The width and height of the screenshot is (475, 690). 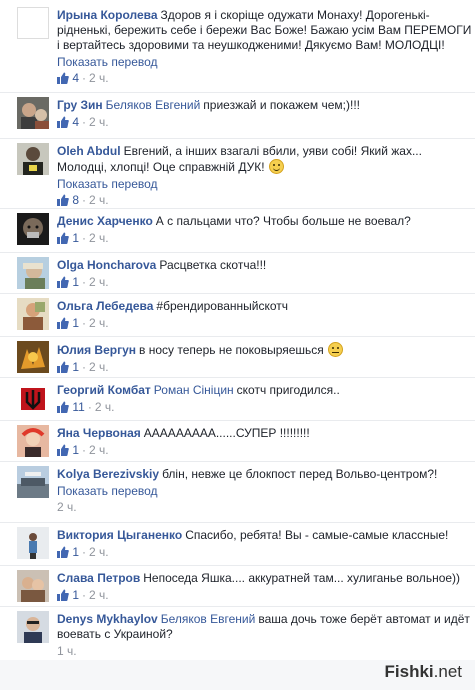 I want to click on comment-author: Ольга Лебедева, so click(x=105, y=306).